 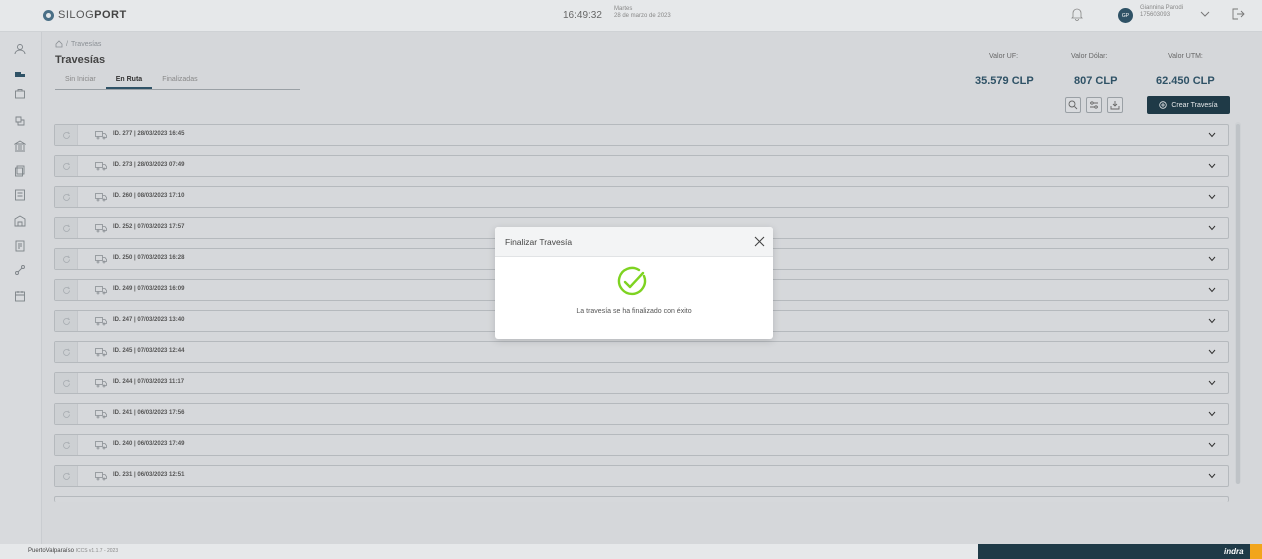 I want to click on list-item: ID. 245 | 07/03/2023 12:44, so click(x=641, y=352).